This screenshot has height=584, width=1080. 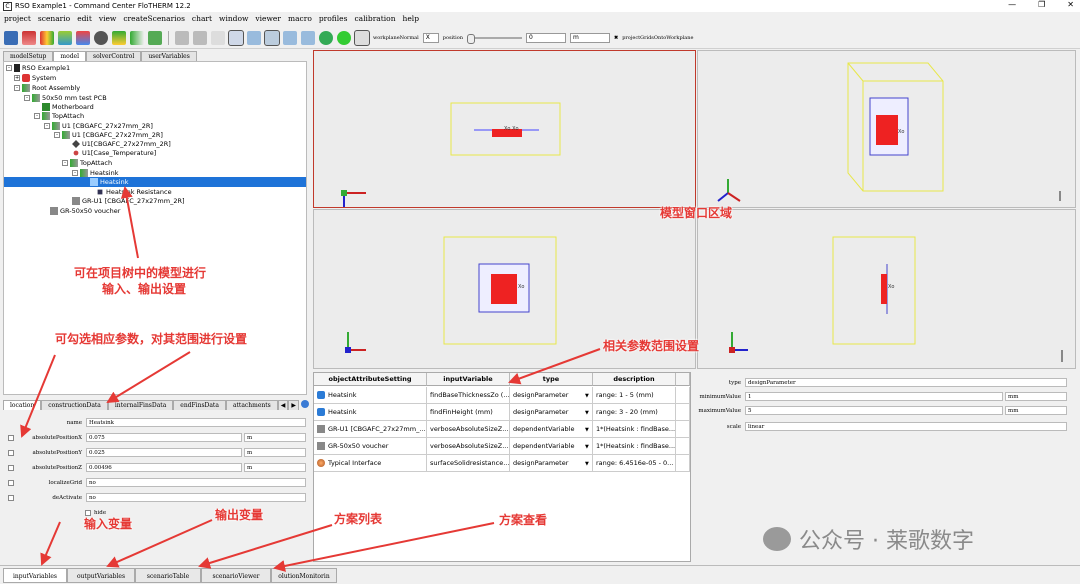 I want to click on viewport-top-left: Xo Xo, so click(x=504, y=129).